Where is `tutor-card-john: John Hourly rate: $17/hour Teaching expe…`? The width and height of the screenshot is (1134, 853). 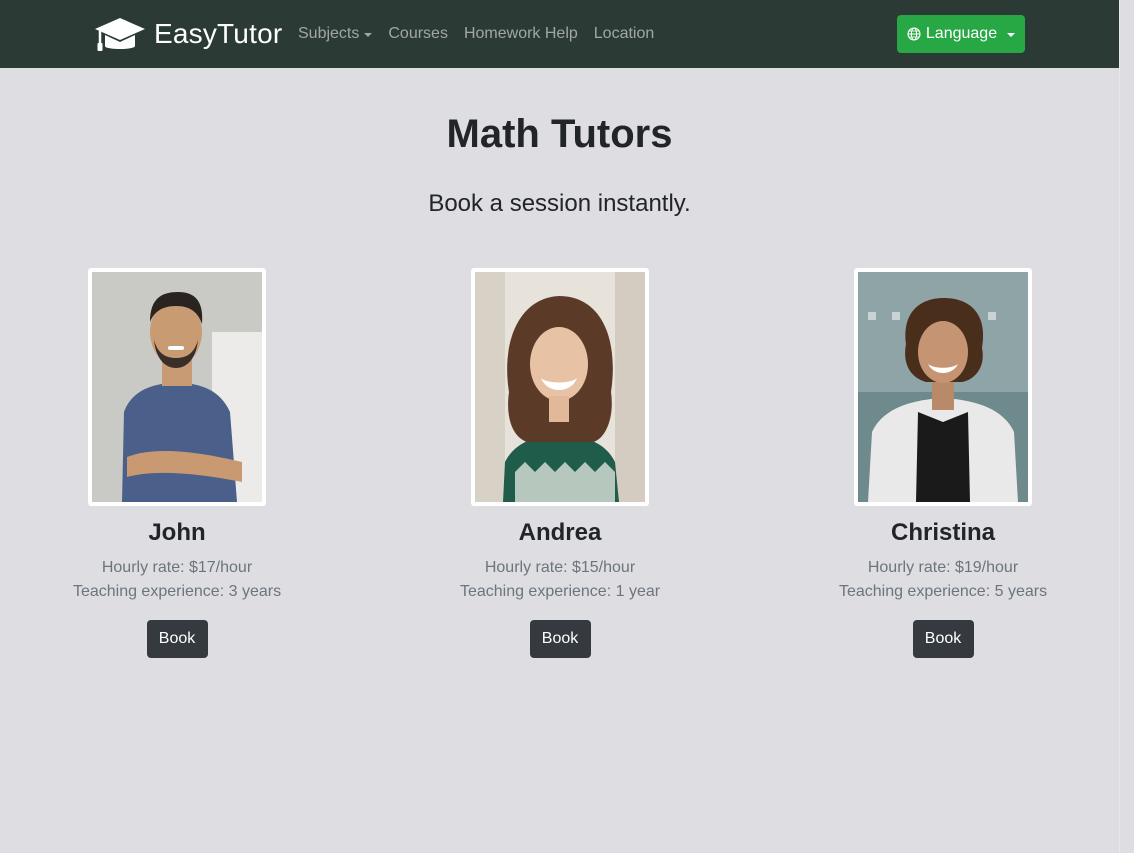
tutor-card-john: John Hourly rate: $17/hour Teaching expe… is located at coordinates (177, 463).